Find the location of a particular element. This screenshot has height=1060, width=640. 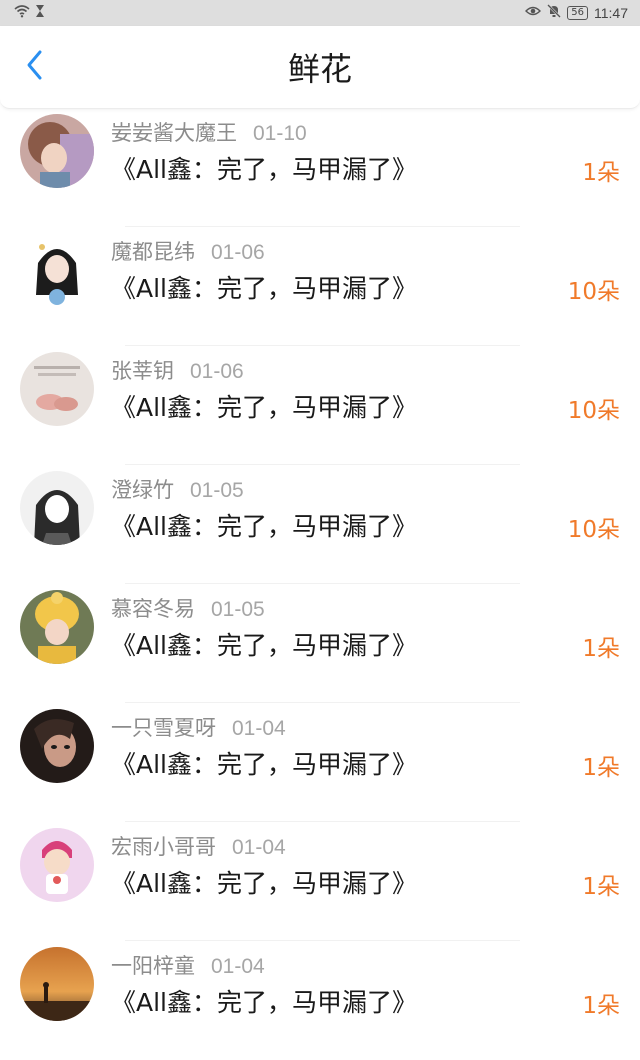

battery-indicator: 56 is located at coordinates (577, 13).